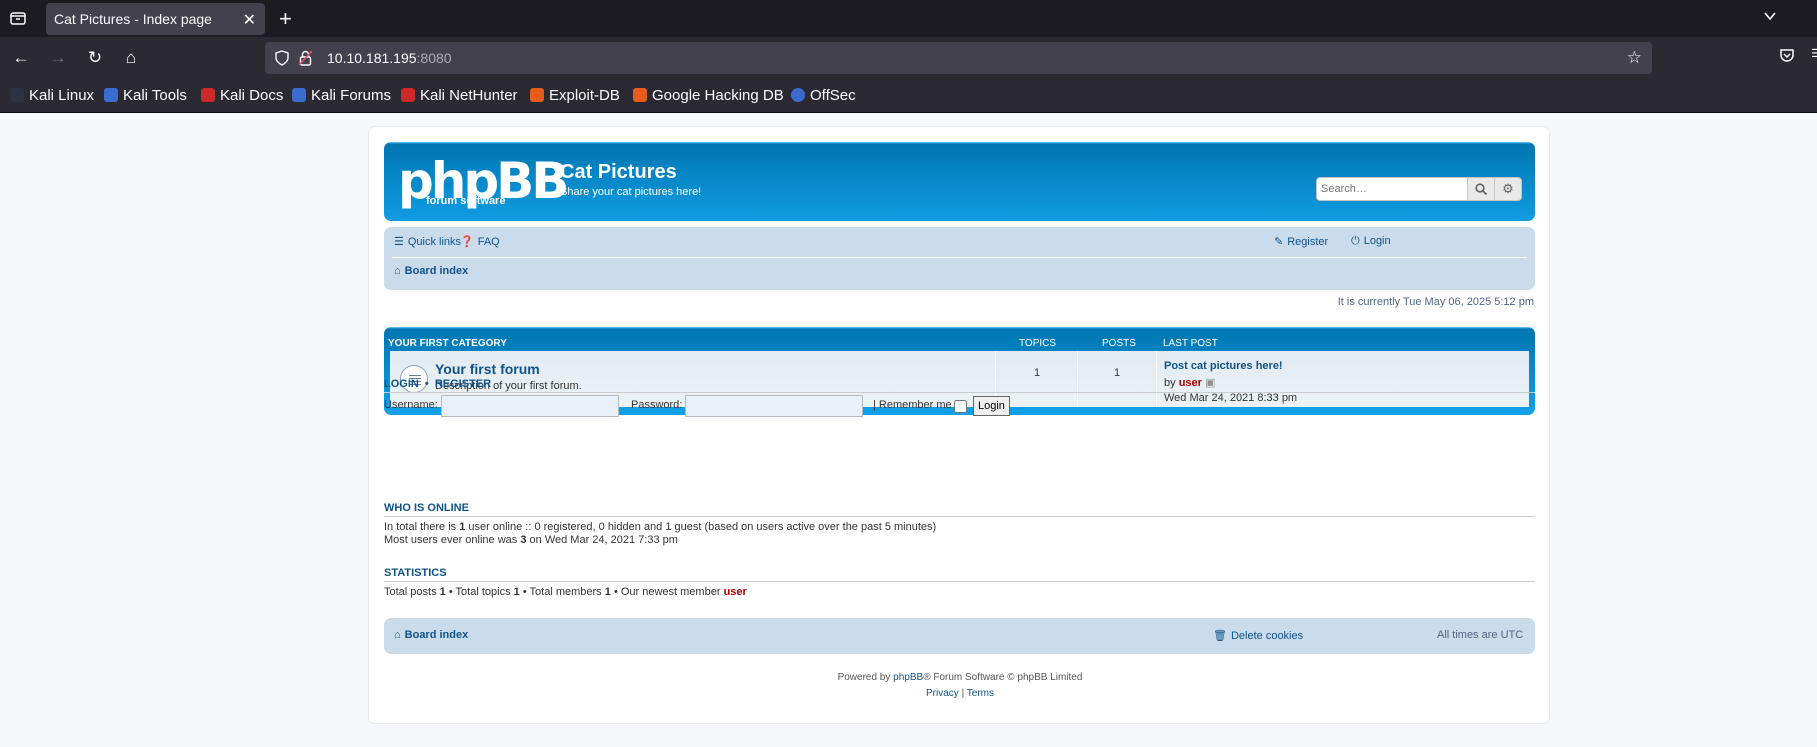  I want to click on close-icon: ✕, so click(249, 20).